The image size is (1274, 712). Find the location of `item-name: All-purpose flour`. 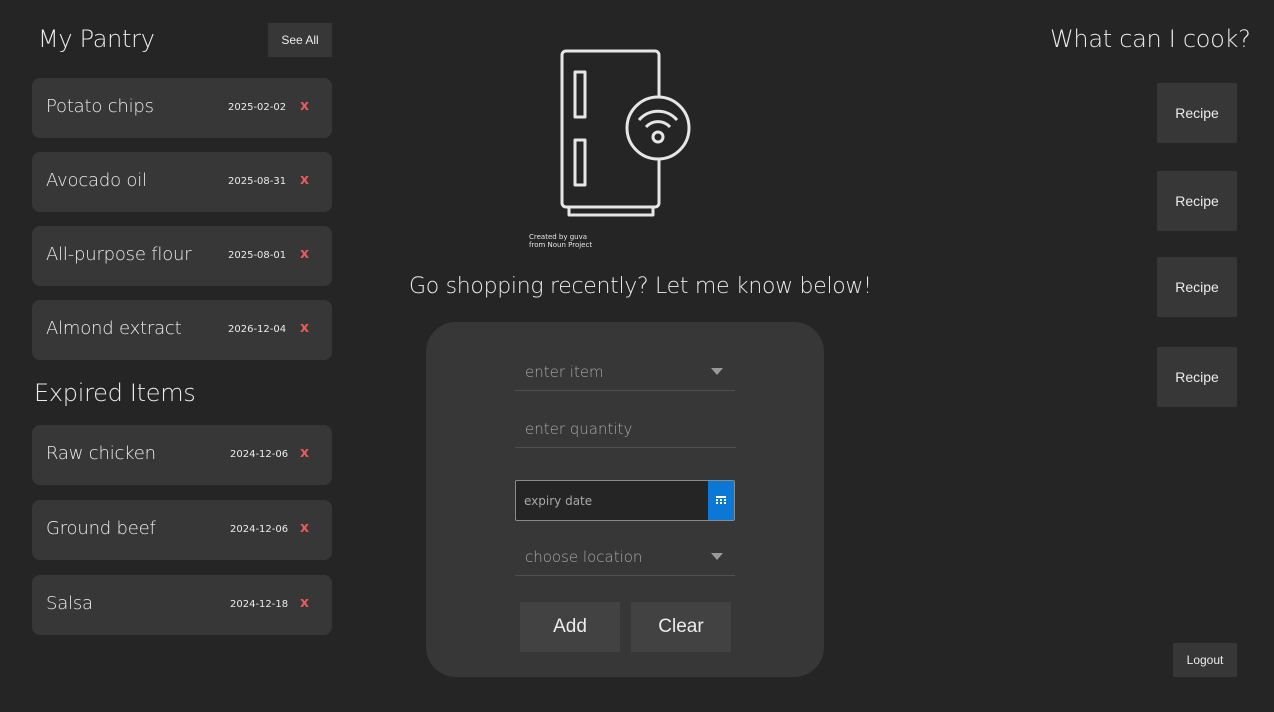

item-name: All-purpose flour is located at coordinates (119, 254).